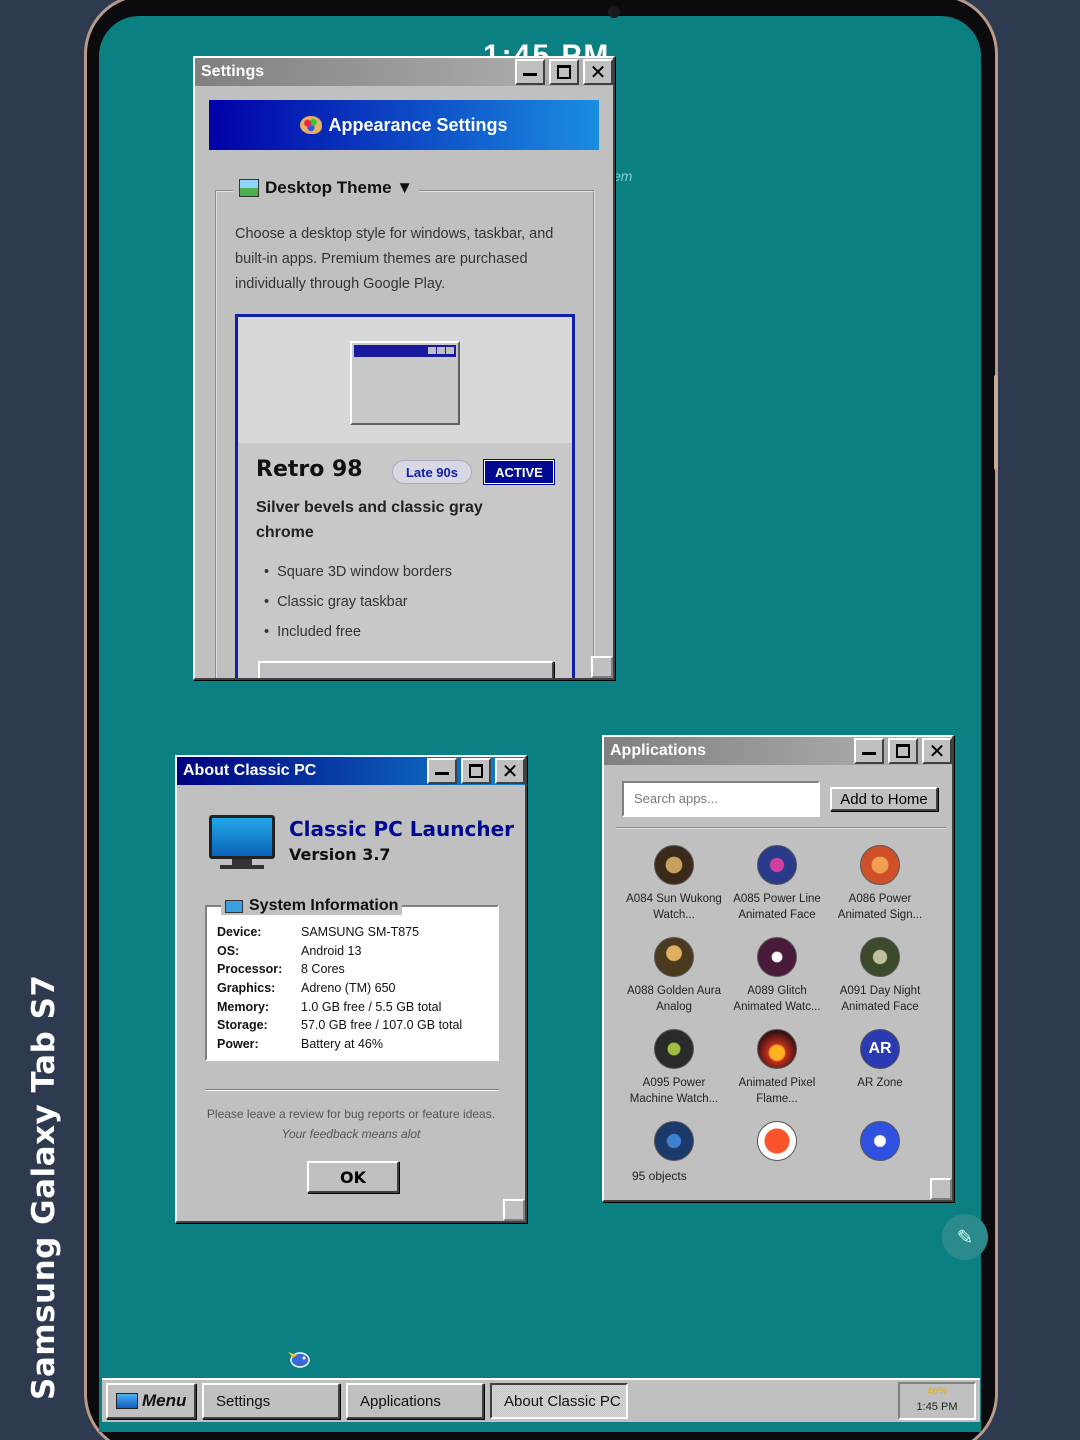  What do you see at coordinates (357, 1044) in the screenshot?
I see `info-row: Power: Battery at 46%` at bounding box center [357, 1044].